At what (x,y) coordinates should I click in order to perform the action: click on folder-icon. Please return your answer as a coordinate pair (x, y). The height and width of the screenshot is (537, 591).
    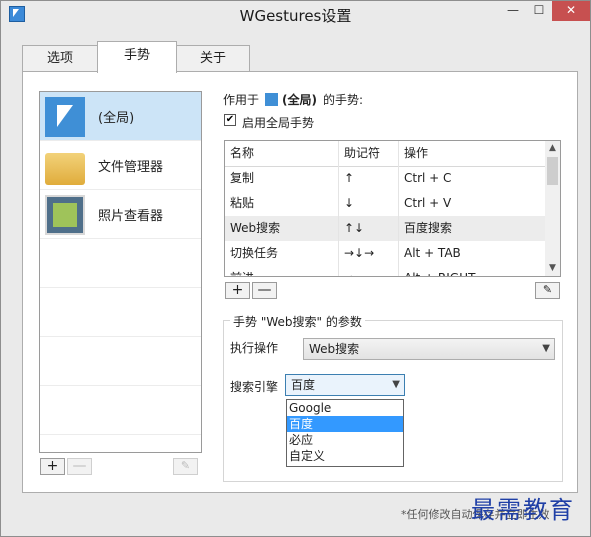
    Looking at the image, I should click on (65, 169).